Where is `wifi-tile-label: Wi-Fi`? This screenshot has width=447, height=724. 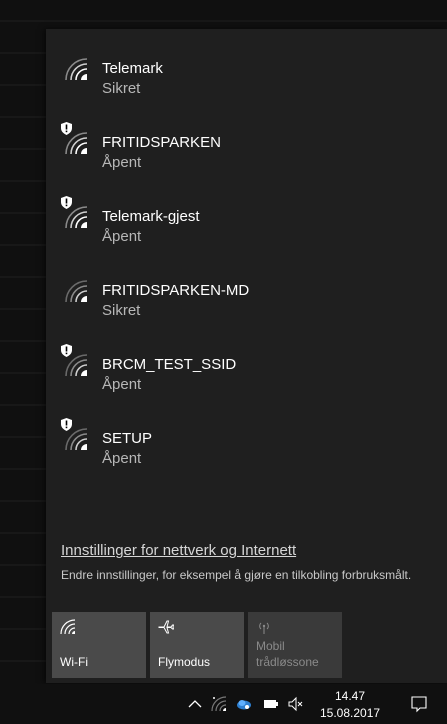
wifi-tile-label: Wi-Fi is located at coordinates (74, 662).